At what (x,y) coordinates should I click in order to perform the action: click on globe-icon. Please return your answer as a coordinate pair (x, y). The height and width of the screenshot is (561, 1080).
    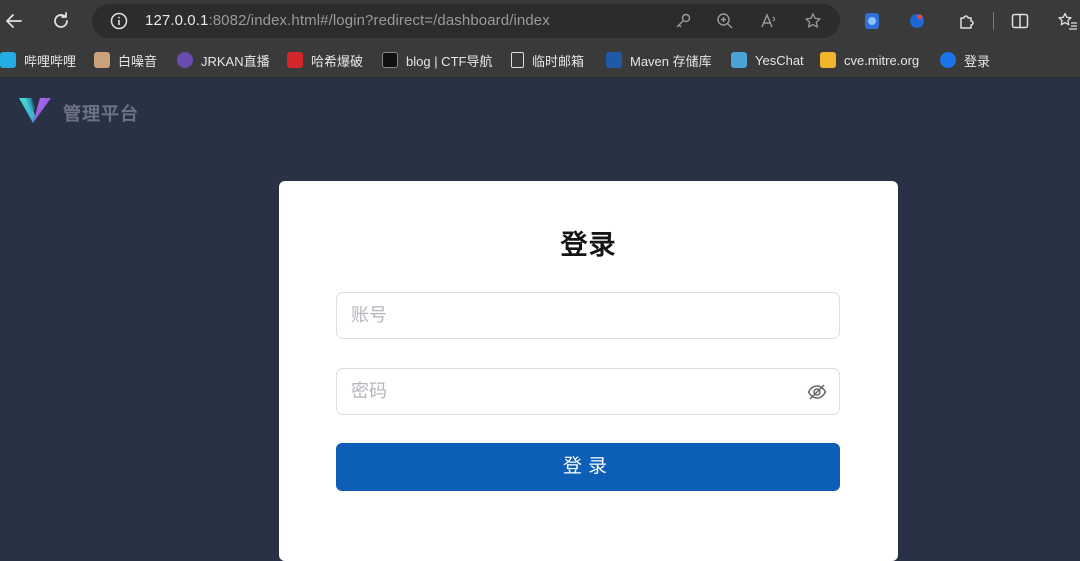
    Looking at the image, I should click on (185, 60).